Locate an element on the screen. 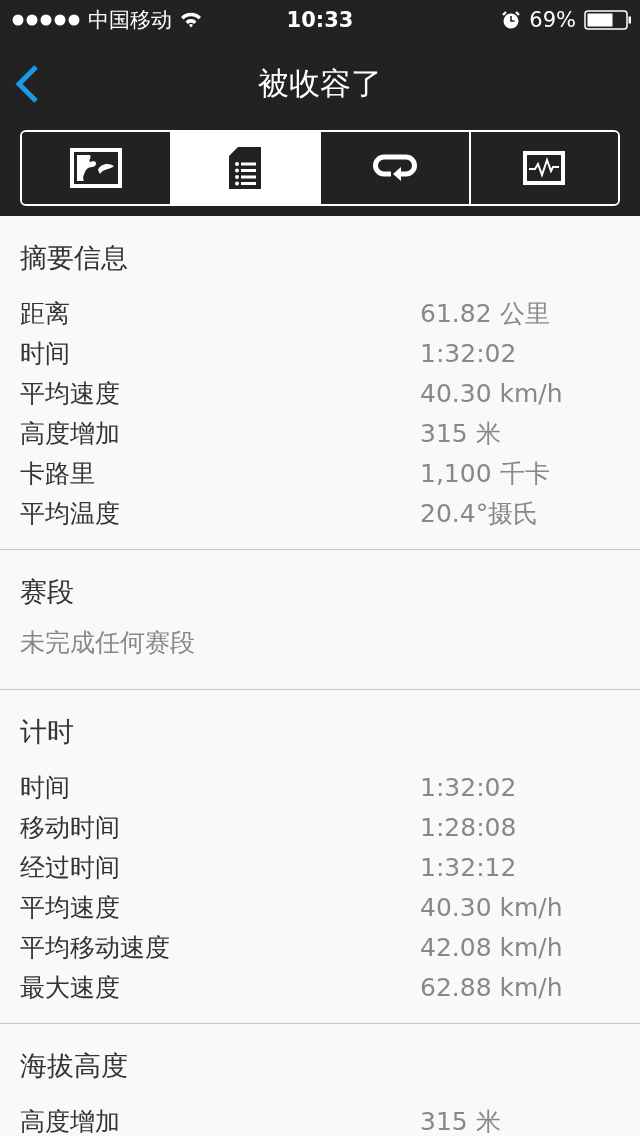  back-button is located at coordinates (27, 84).